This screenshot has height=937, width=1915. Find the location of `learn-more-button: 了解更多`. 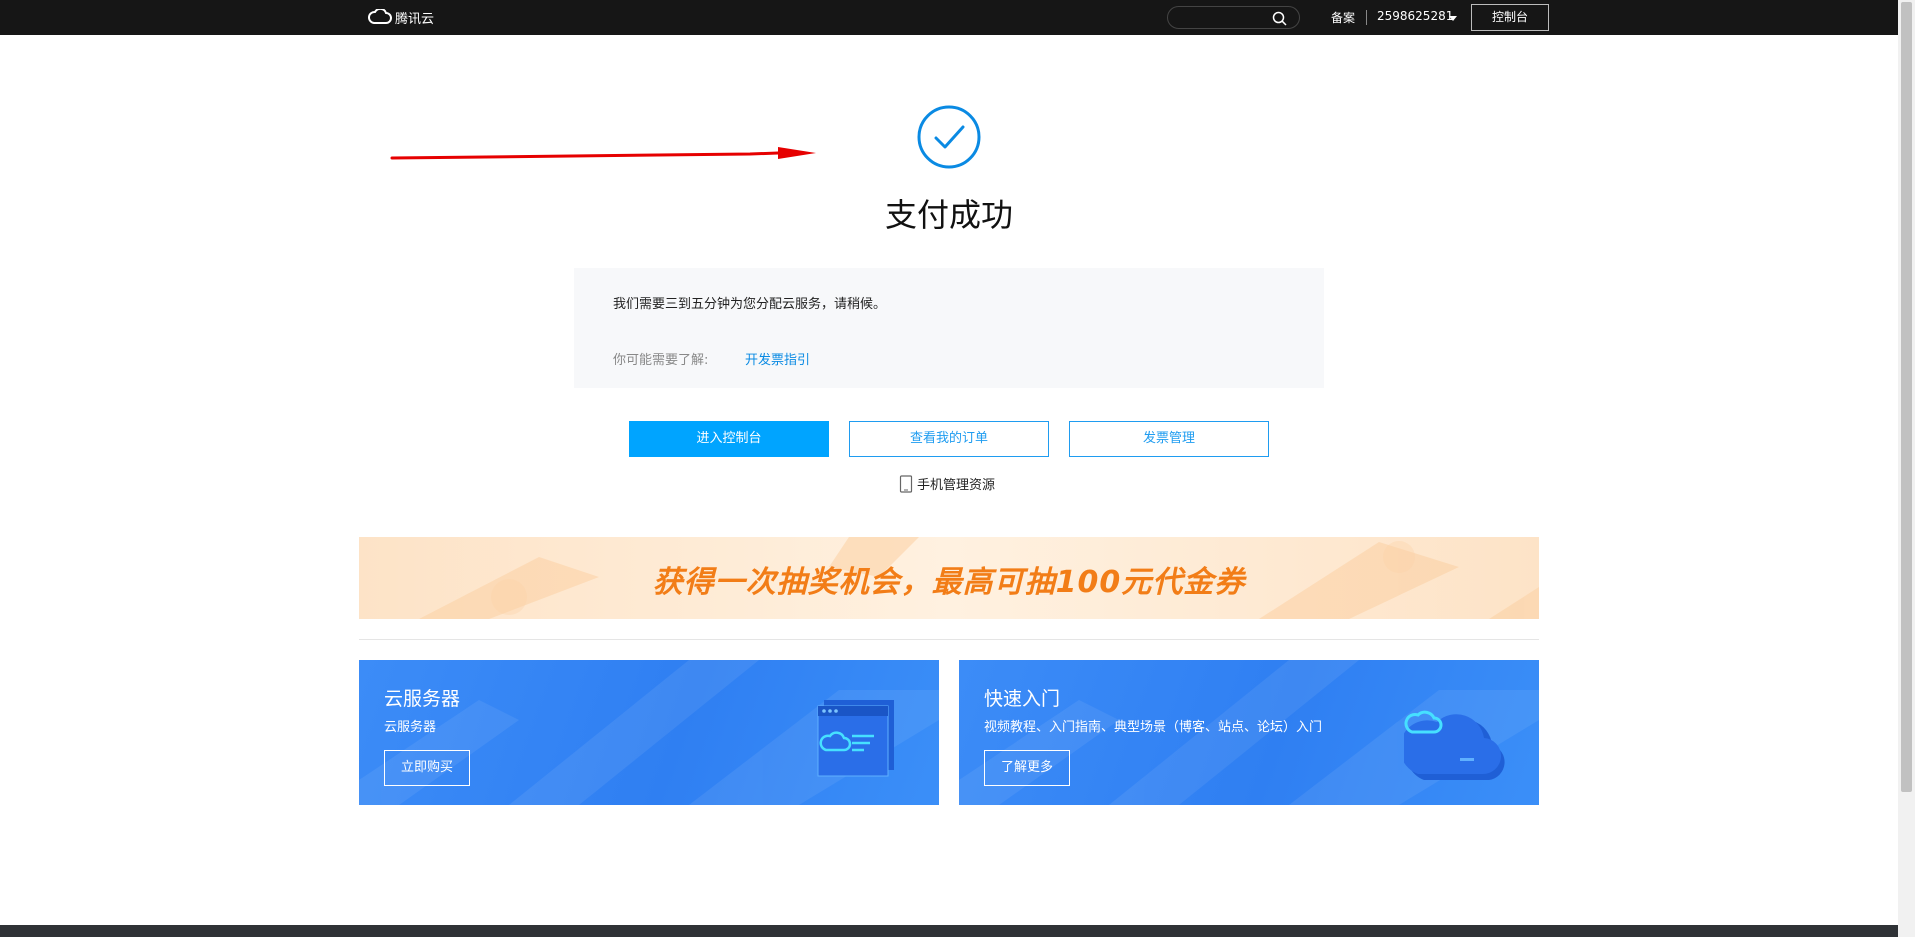

learn-more-button: 了解更多 is located at coordinates (1027, 768).